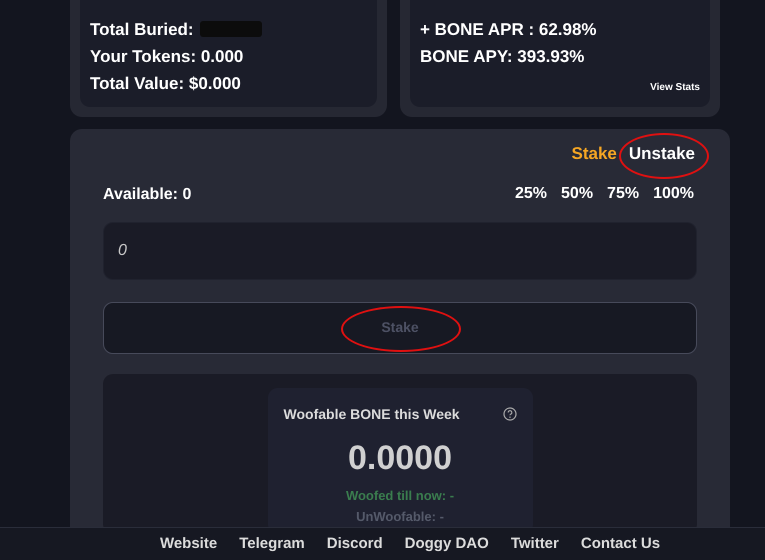  What do you see at coordinates (594, 153) in the screenshot?
I see `mode-tab: Stake` at bounding box center [594, 153].